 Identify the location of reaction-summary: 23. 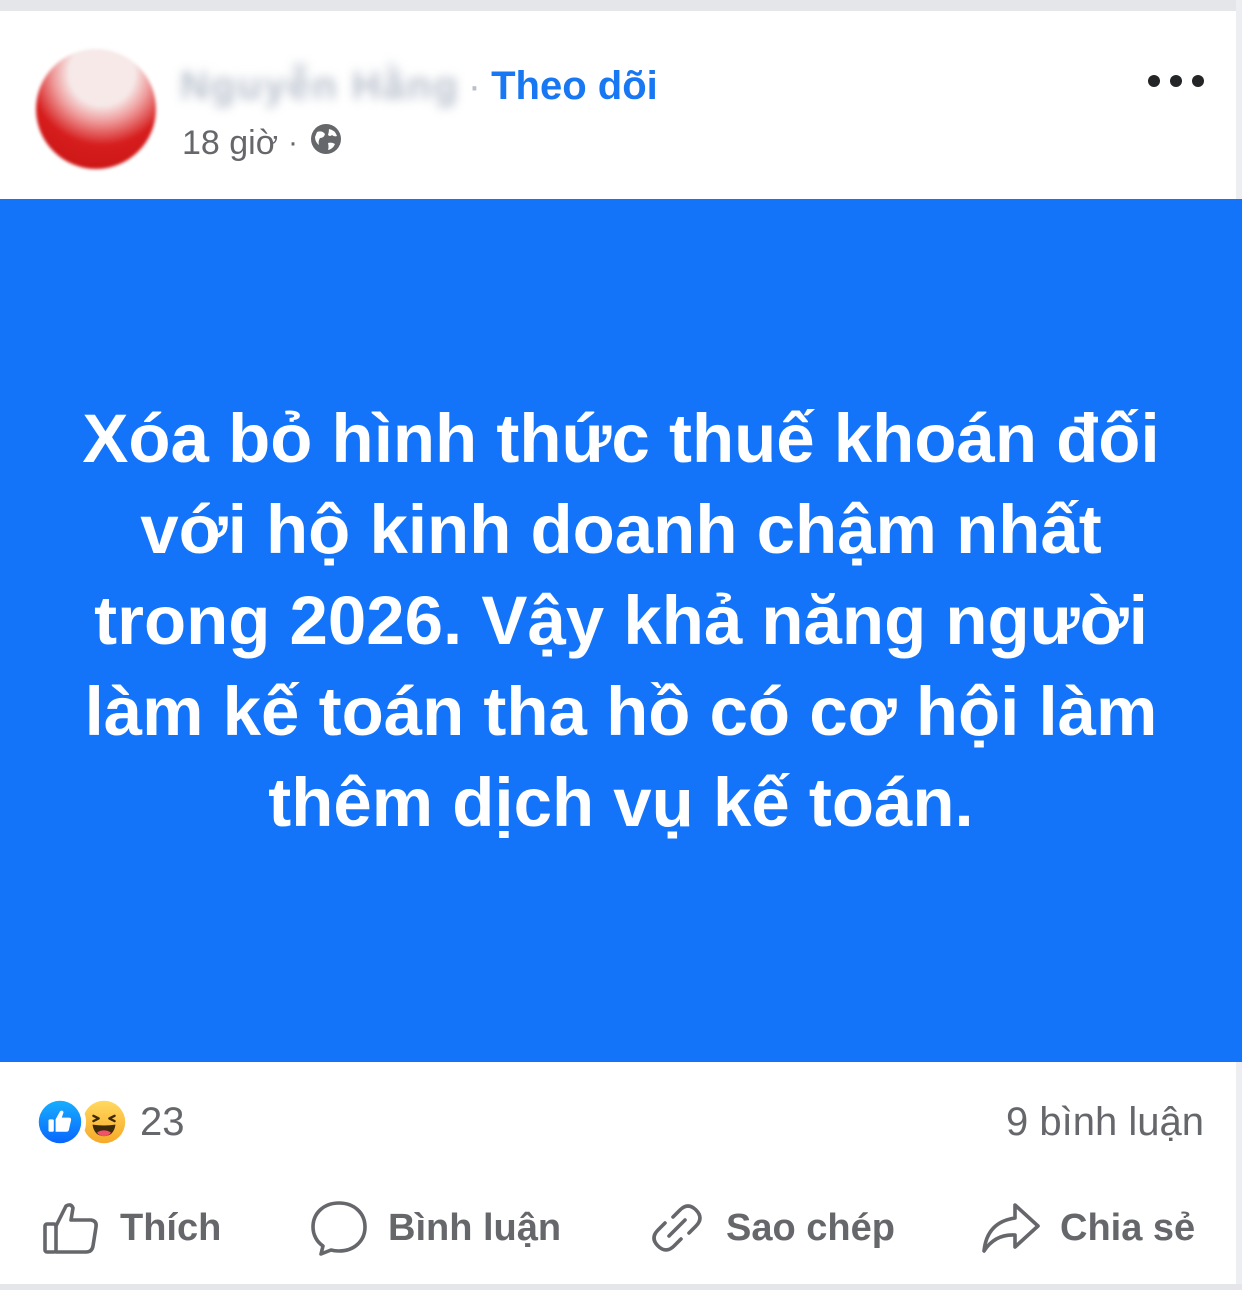
(109, 1122).